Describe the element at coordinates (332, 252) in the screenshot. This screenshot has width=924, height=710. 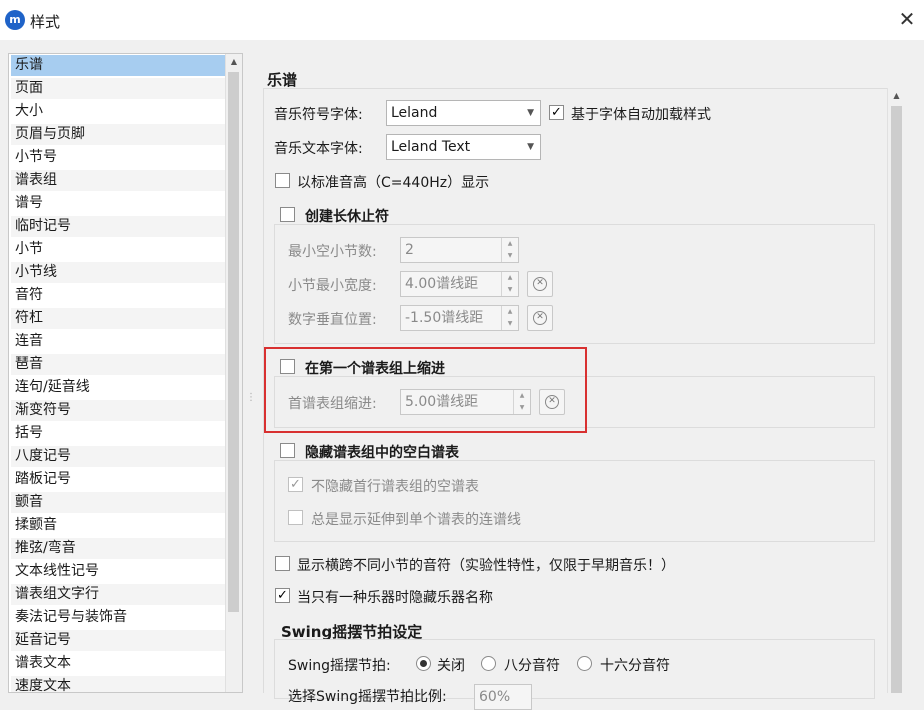
I see `min-empty-measures-label: 最小空小节数:` at that location.